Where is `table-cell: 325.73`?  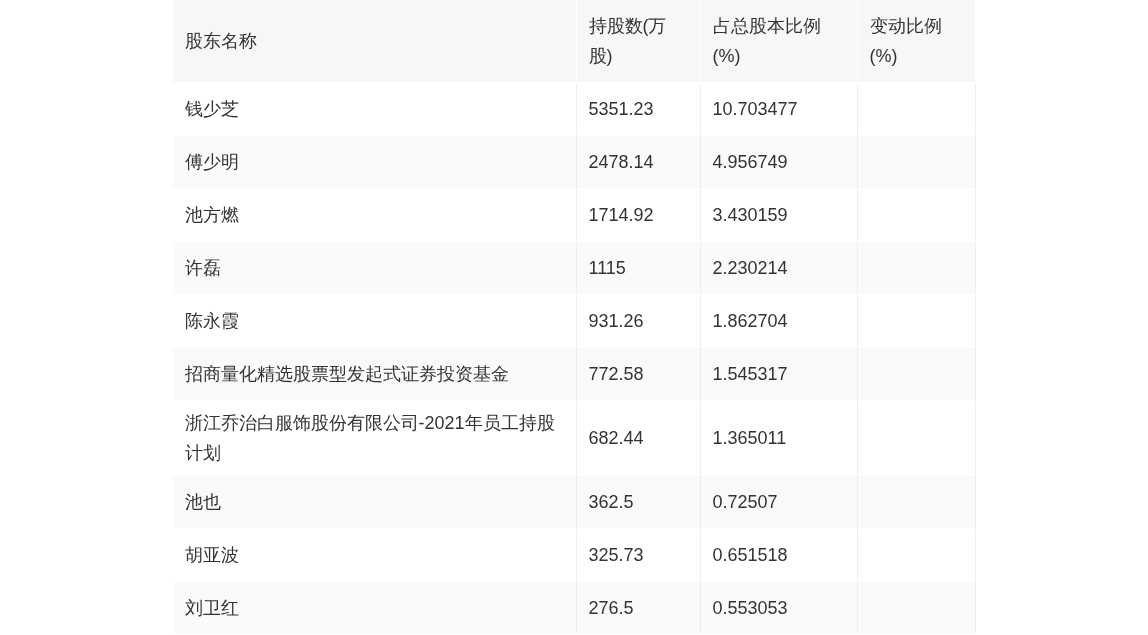
table-cell: 325.73 is located at coordinates (638, 555).